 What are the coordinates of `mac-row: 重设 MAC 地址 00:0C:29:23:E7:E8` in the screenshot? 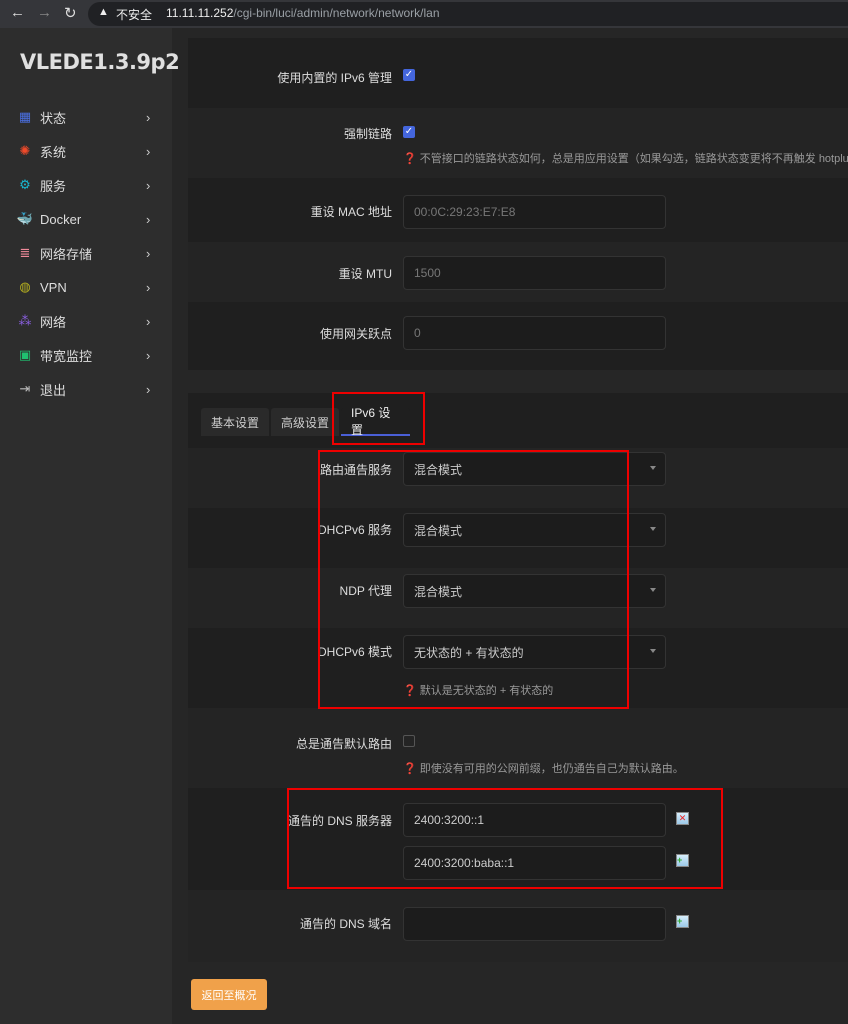 It's located at (518, 210).